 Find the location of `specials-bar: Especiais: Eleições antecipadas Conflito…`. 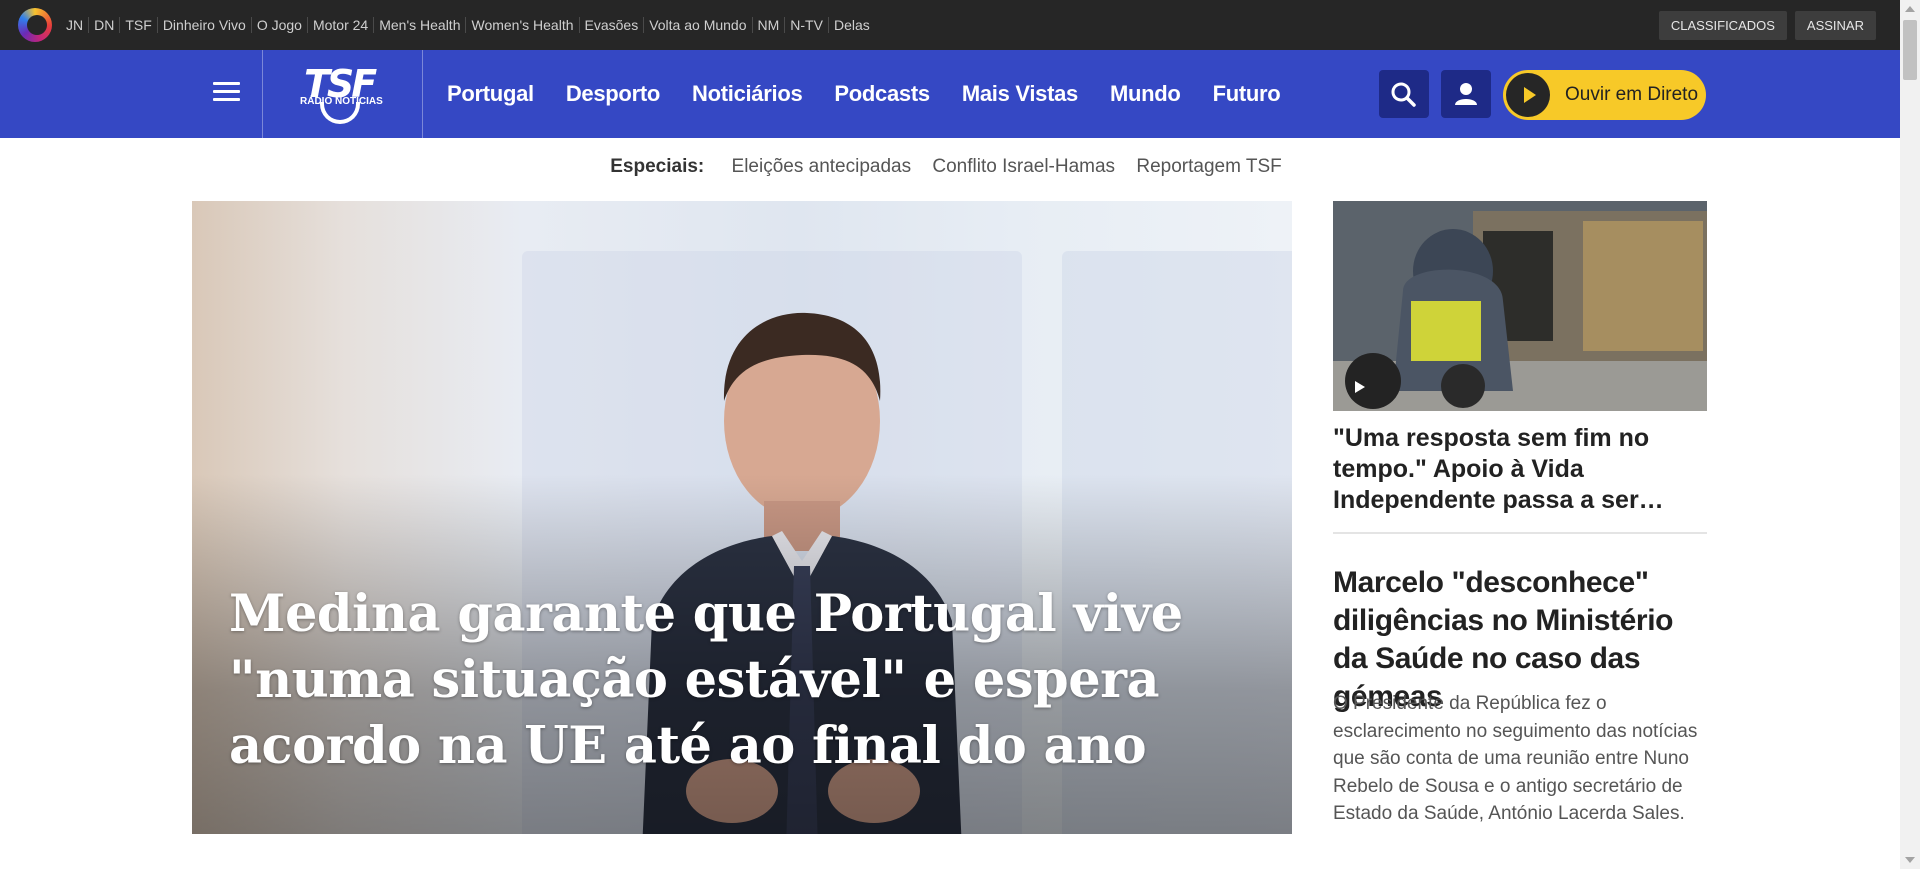

specials-bar: Especiais: Eleições antecipadas Conflito… is located at coordinates (950, 167).